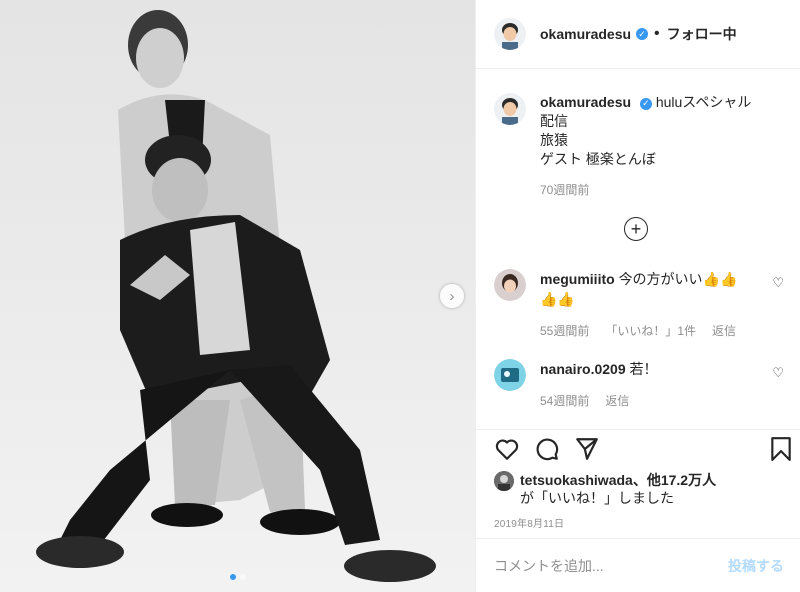 The image size is (800, 592). Describe the element at coordinates (642, 34) in the screenshot. I see `verified-badge-icon: ✓` at that location.